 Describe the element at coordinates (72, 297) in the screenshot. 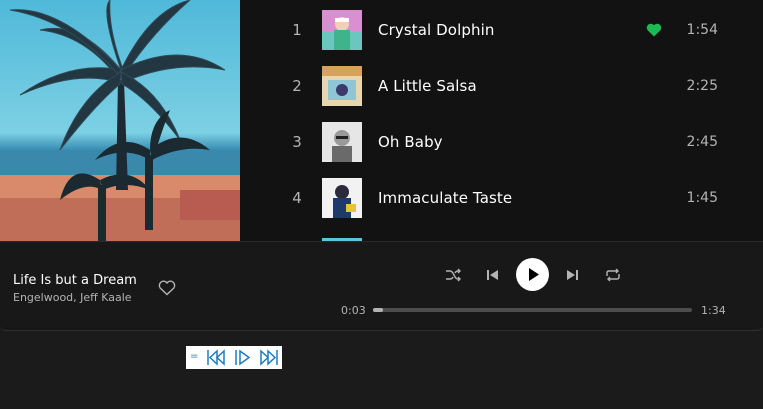

I see `now-playing-artist: Engelwood, Jeff Kaale` at that location.